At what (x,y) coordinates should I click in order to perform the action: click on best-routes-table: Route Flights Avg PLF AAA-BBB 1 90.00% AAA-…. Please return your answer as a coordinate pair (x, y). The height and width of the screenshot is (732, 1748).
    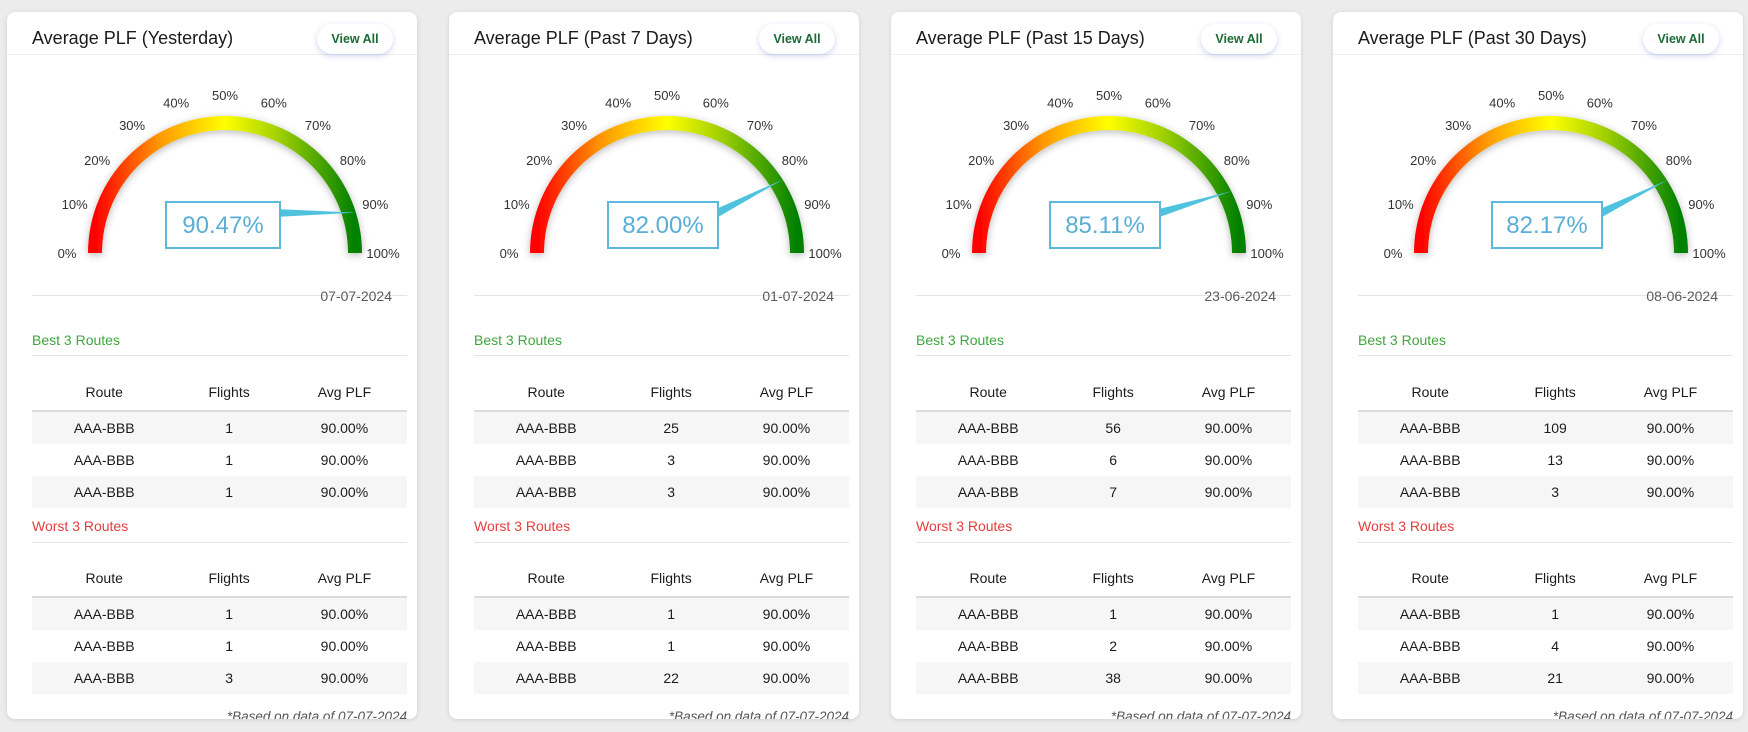
    Looking at the image, I should click on (219, 441).